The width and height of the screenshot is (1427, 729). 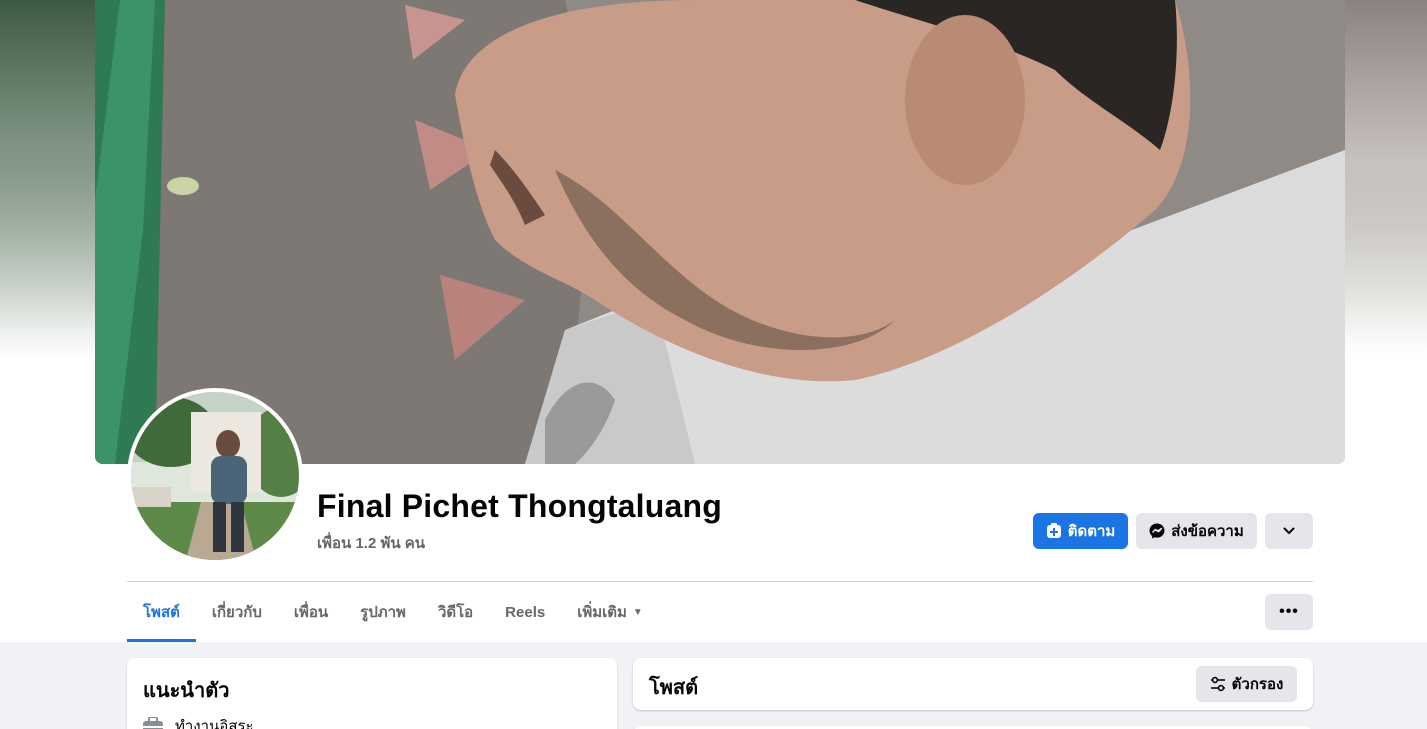 I want to click on tab-friends: เพื่อน, so click(x=311, y=612).